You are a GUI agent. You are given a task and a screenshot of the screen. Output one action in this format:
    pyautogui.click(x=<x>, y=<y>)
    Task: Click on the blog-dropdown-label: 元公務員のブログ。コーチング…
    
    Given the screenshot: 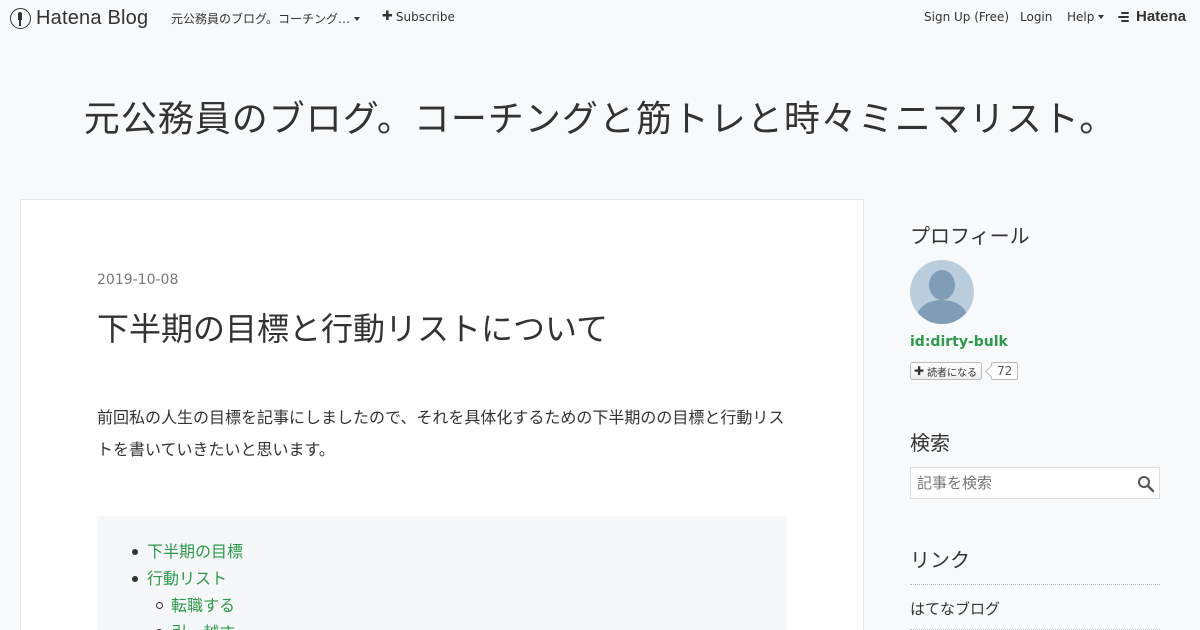 What is the action you would take?
    pyautogui.click(x=261, y=19)
    